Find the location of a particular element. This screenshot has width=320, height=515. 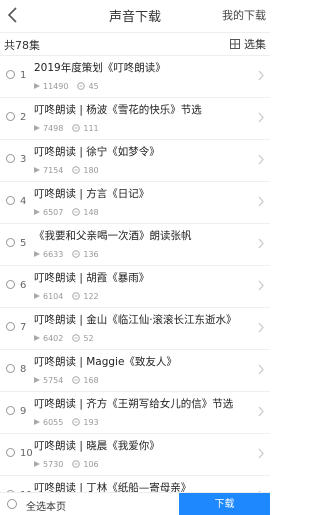

comment-count: 111 is located at coordinates (91, 128).